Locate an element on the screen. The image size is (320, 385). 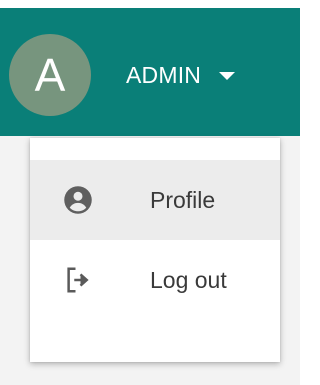
menu-item-label: Log out is located at coordinates (188, 279).